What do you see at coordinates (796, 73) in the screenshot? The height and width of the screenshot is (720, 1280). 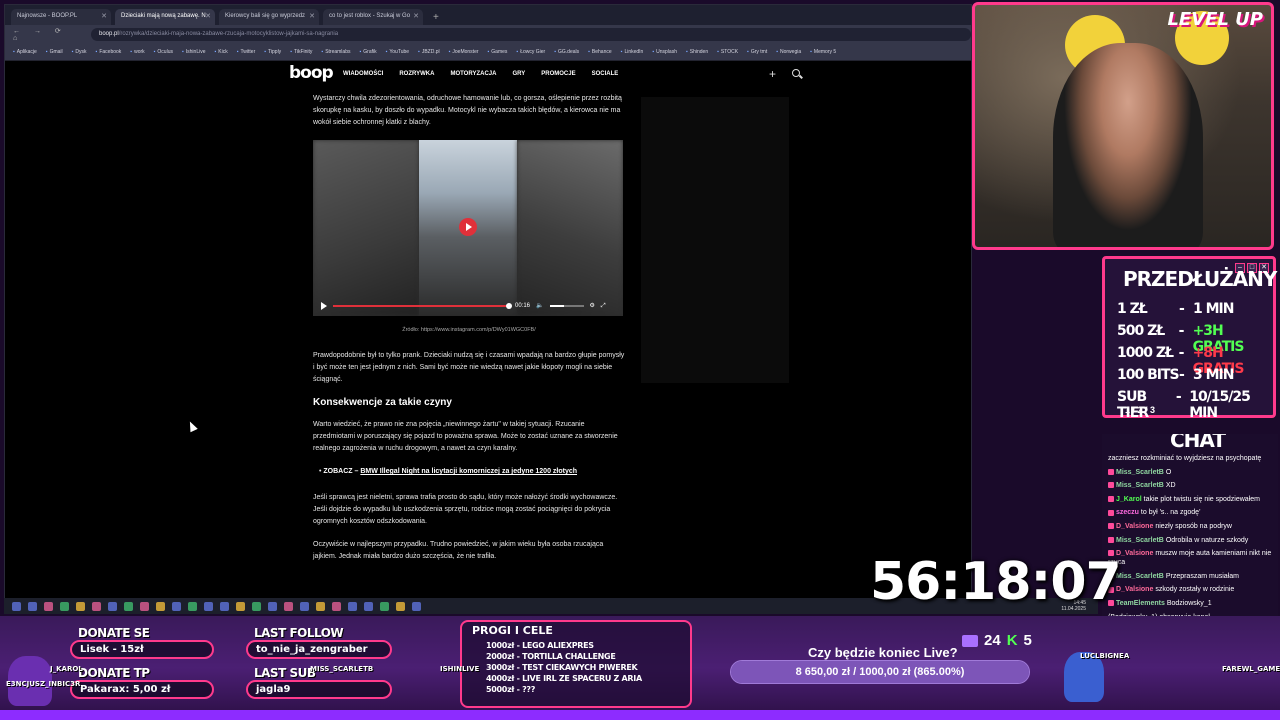 I see `search-icon` at bounding box center [796, 73].